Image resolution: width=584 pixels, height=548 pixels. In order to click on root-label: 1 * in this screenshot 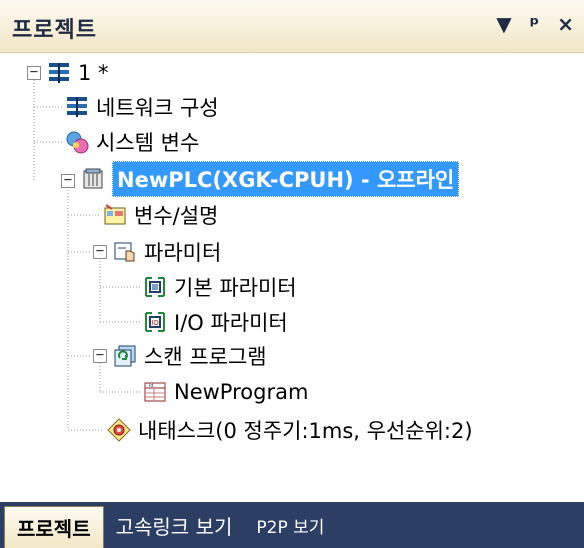, I will do `click(93, 73)`.